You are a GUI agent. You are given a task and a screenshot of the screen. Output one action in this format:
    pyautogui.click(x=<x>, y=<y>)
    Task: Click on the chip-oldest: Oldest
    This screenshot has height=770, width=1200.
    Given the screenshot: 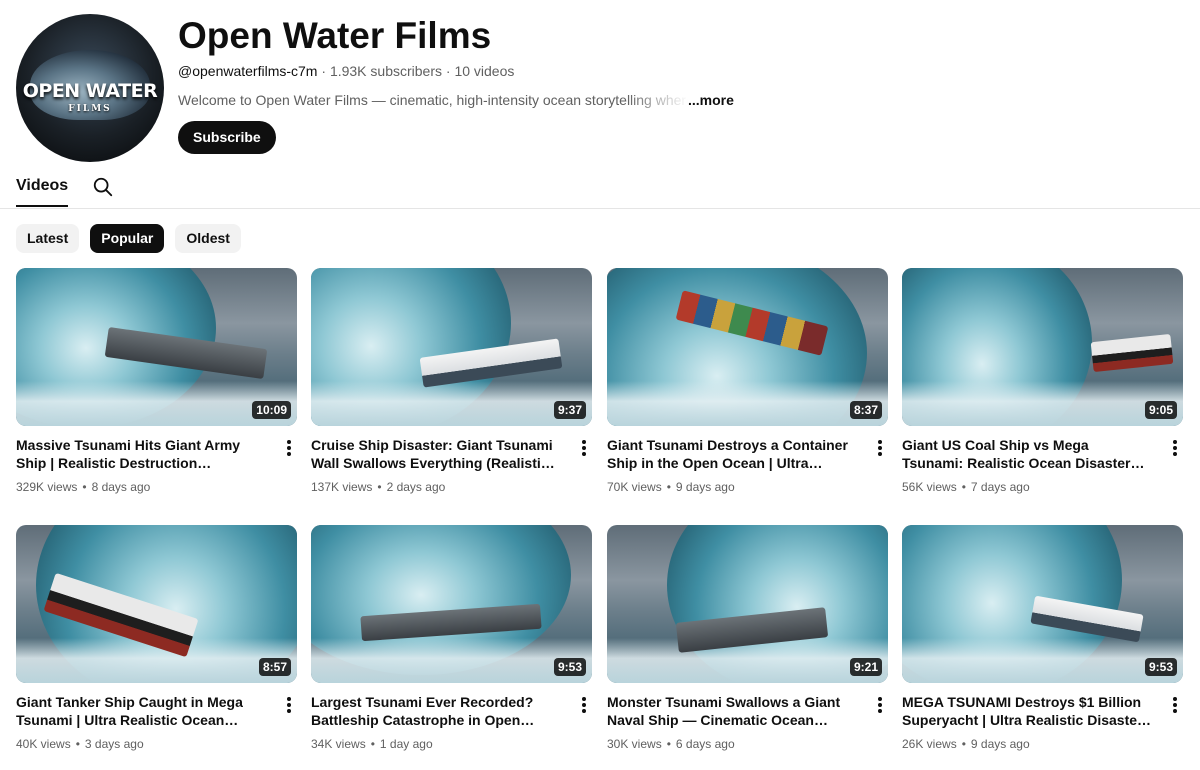 What is the action you would take?
    pyautogui.click(x=208, y=238)
    